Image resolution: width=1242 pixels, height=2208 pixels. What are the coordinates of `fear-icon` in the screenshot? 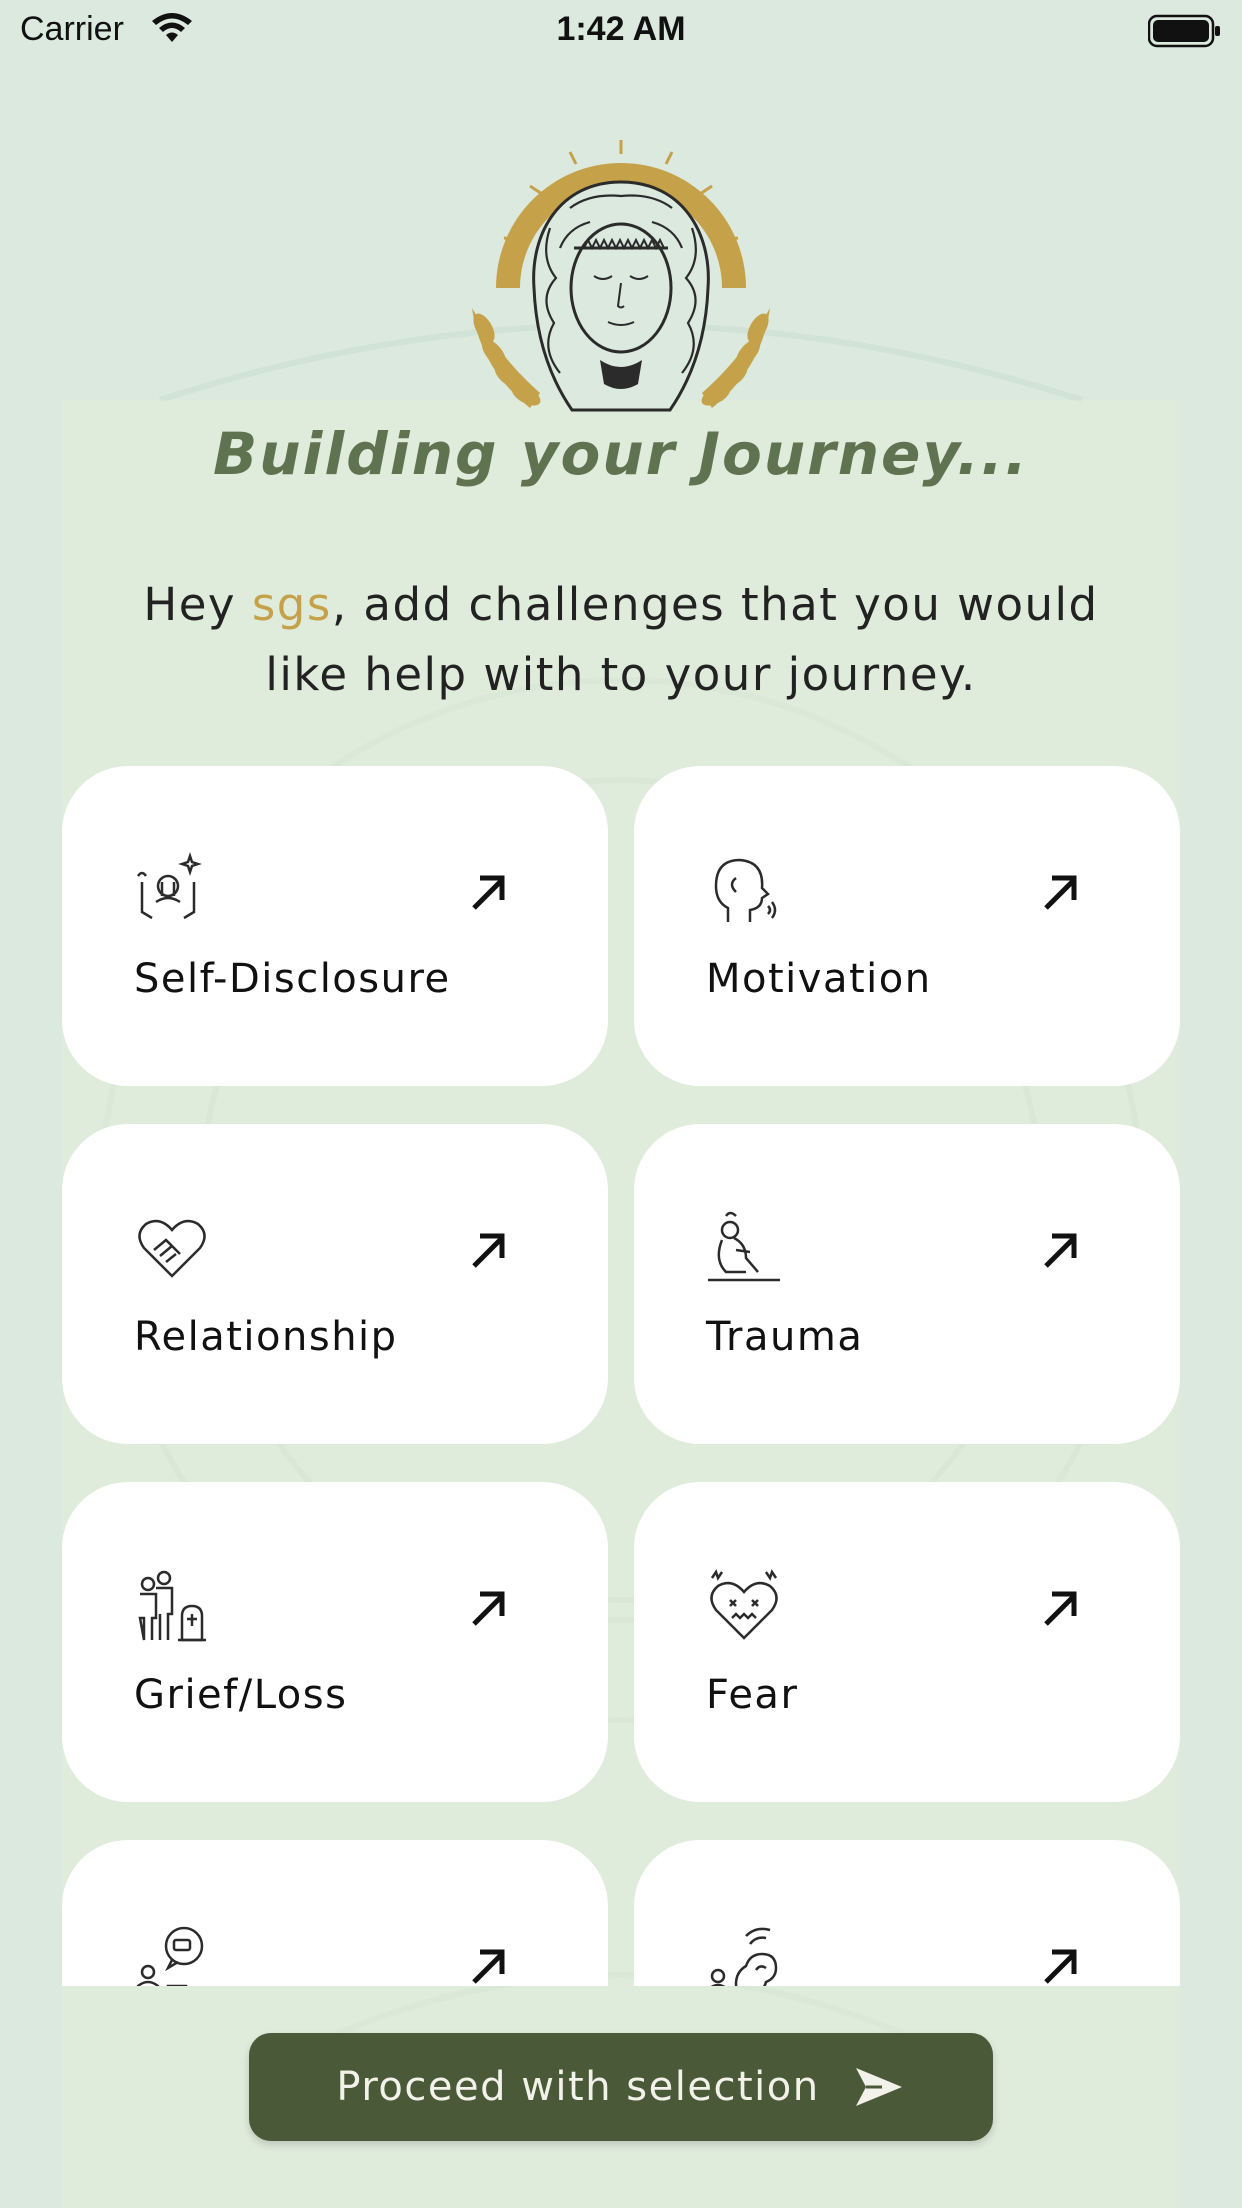 It's located at (744, 1604).